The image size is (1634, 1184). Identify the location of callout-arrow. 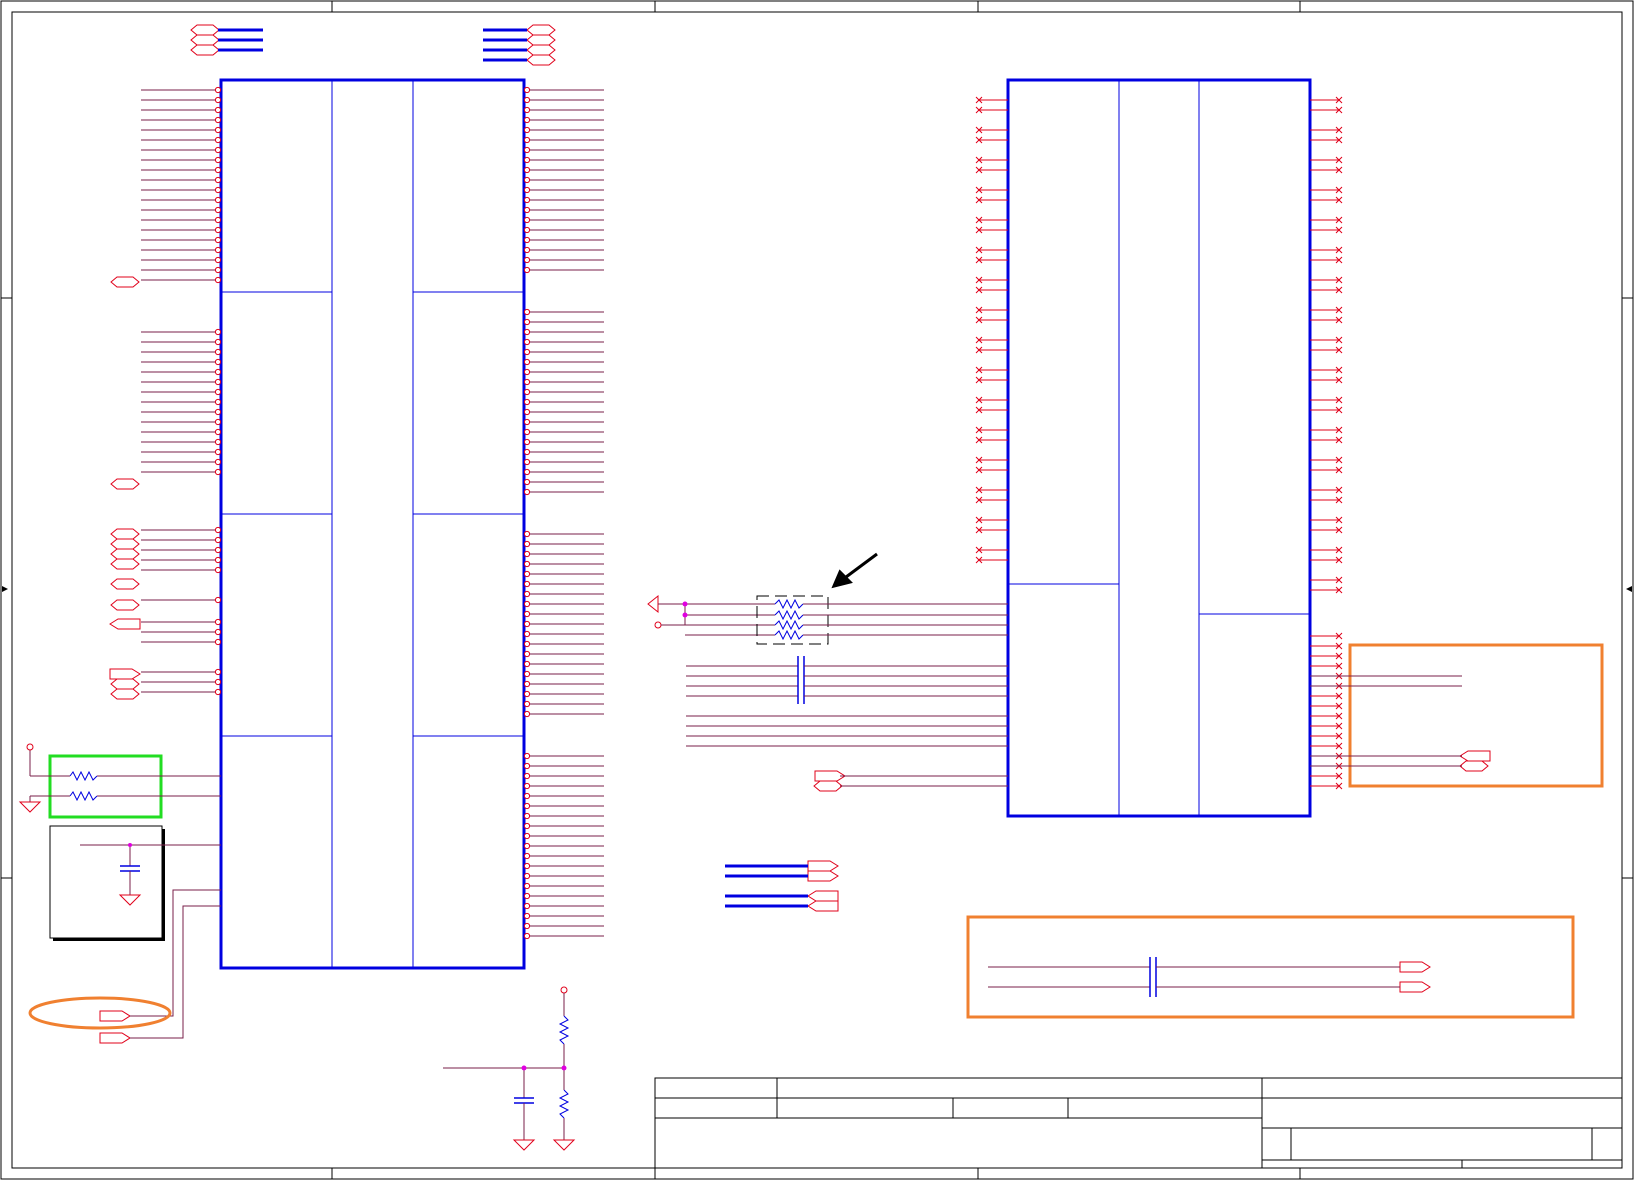
(854, 570).